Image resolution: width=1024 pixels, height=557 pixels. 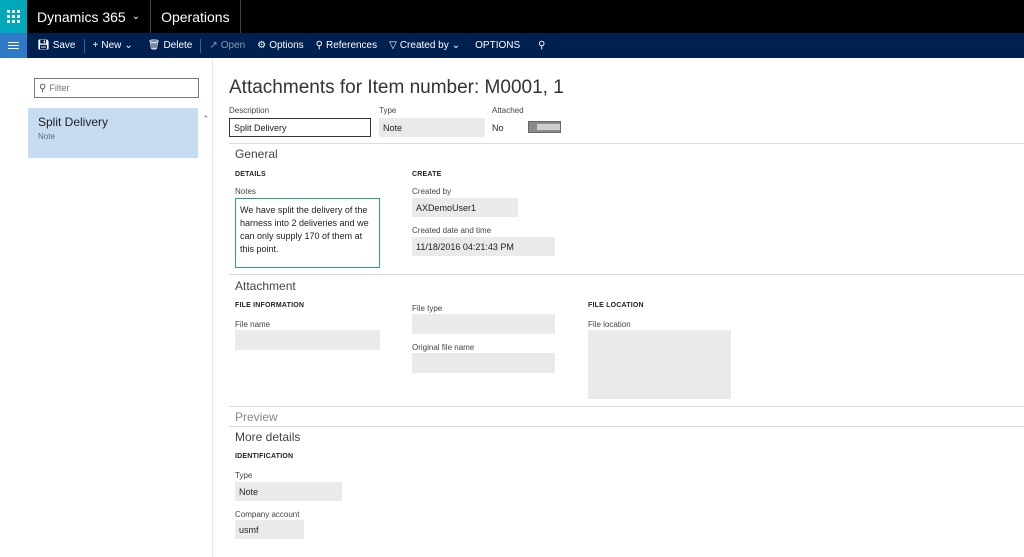 I want to click on plus-icon: +, so click(x=95, y=45).